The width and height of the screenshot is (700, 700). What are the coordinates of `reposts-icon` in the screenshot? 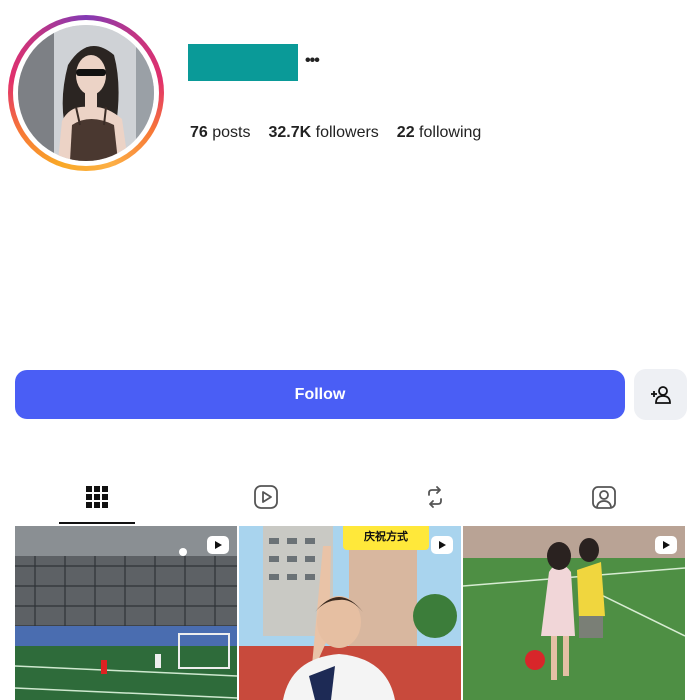 It's located at (435, 497).